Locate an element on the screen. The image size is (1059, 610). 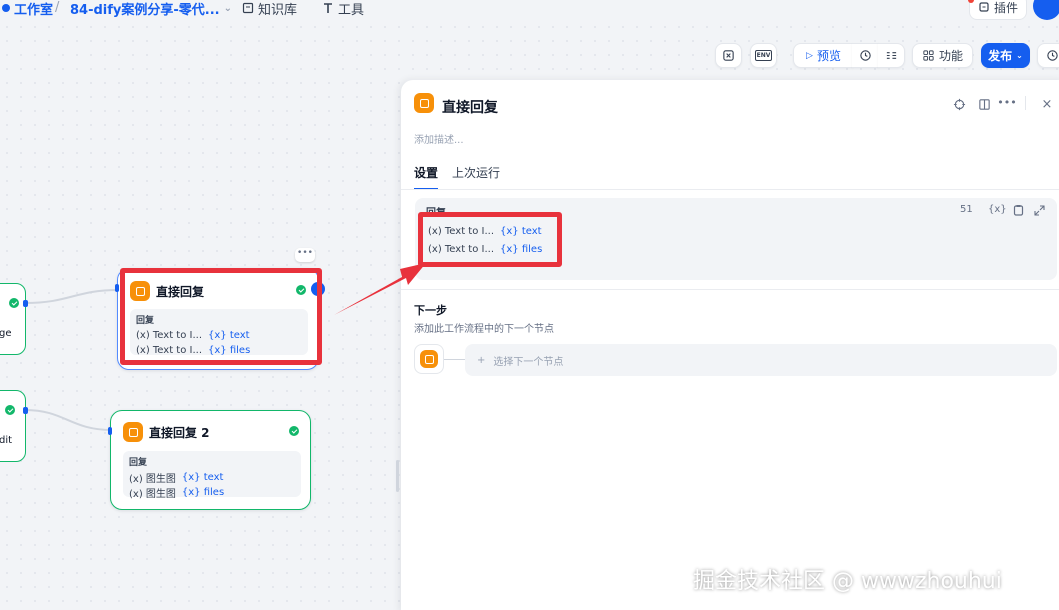
clipboard-icon is located at coordinates (1018, 210).